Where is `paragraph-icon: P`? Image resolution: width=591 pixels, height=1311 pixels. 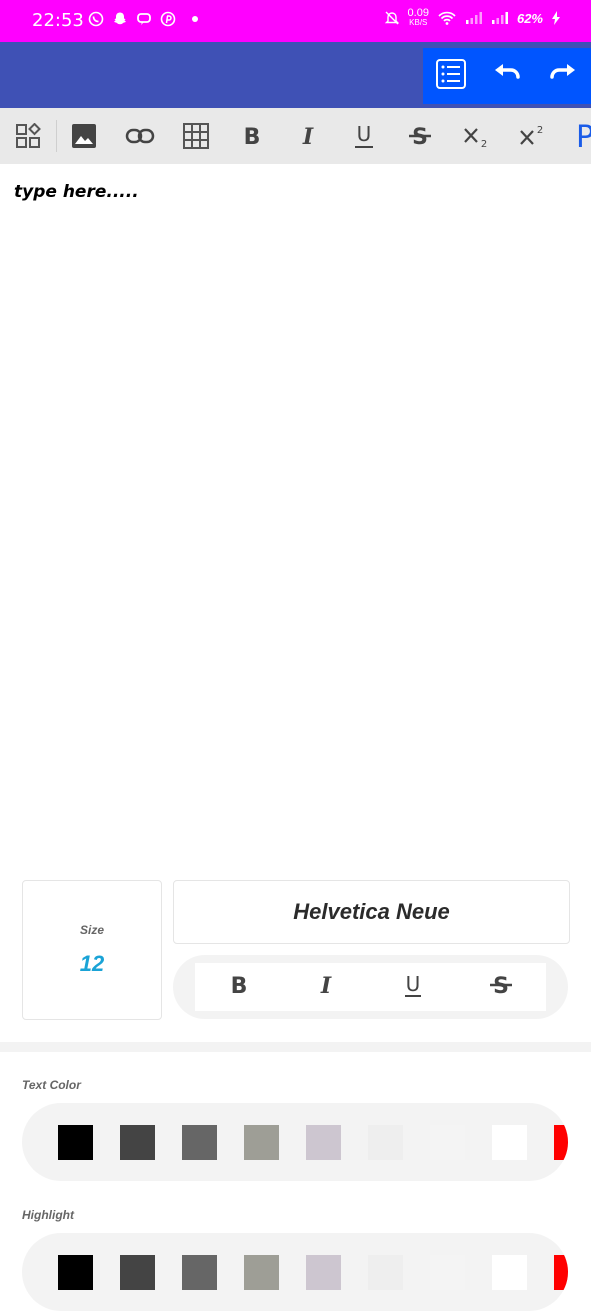
paragraph-icon: P is located at coordinates (581, 136).